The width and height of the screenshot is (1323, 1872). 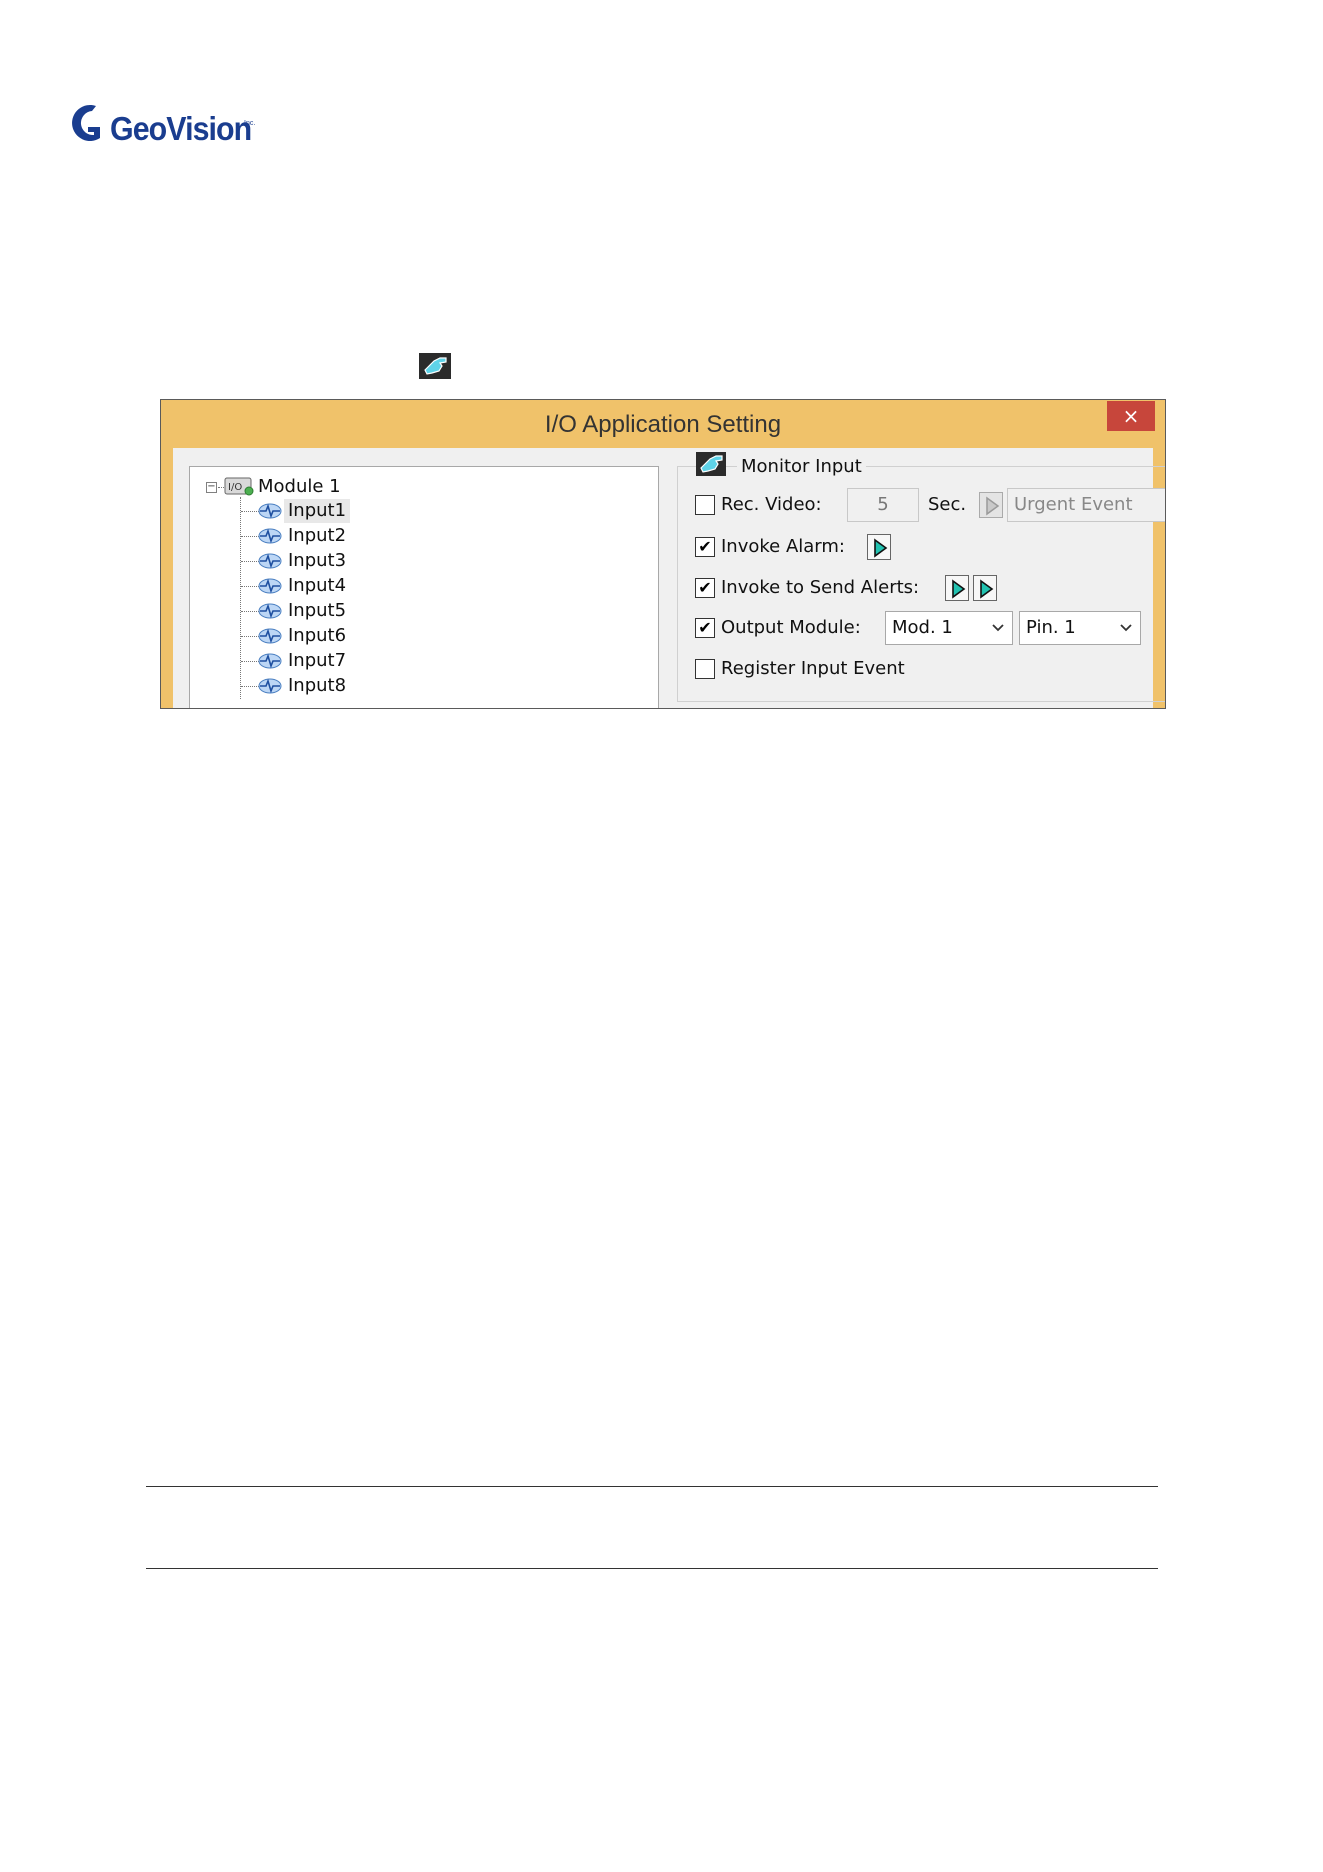 I want to click on rec-video-unit: Sec., so click(x=947, y=504).